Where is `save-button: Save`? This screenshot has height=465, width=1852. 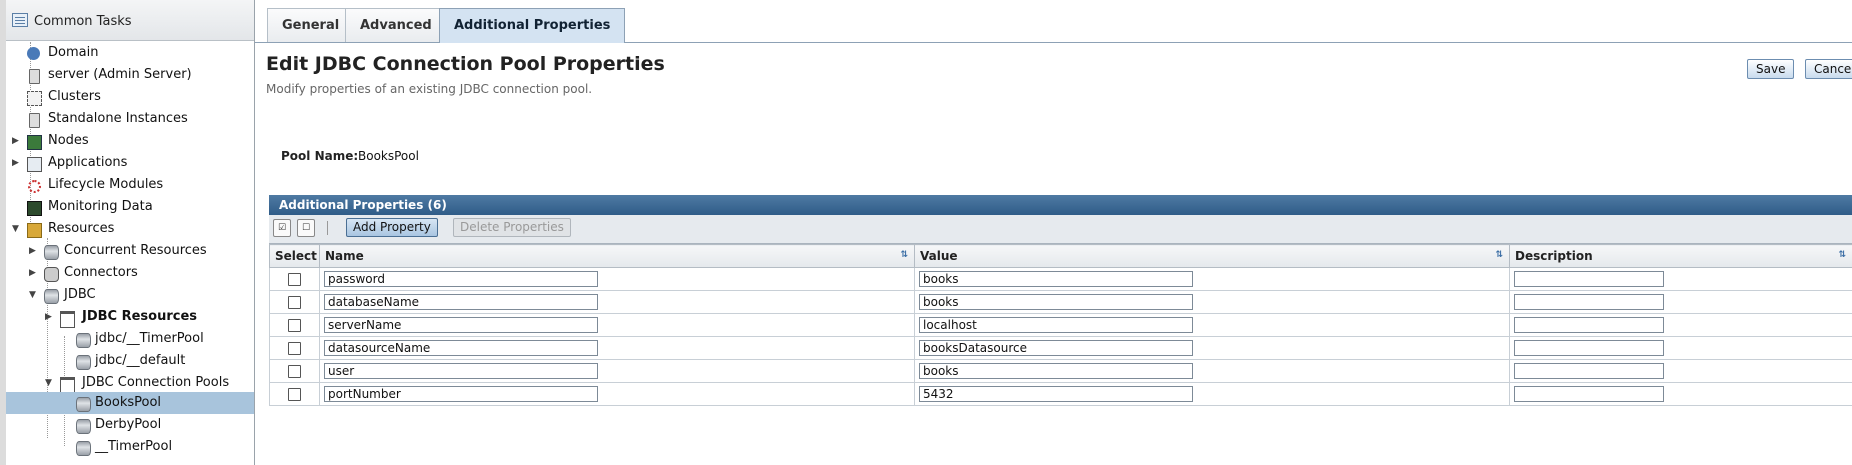
save-button: Save is located at coordinates (1771, 69).